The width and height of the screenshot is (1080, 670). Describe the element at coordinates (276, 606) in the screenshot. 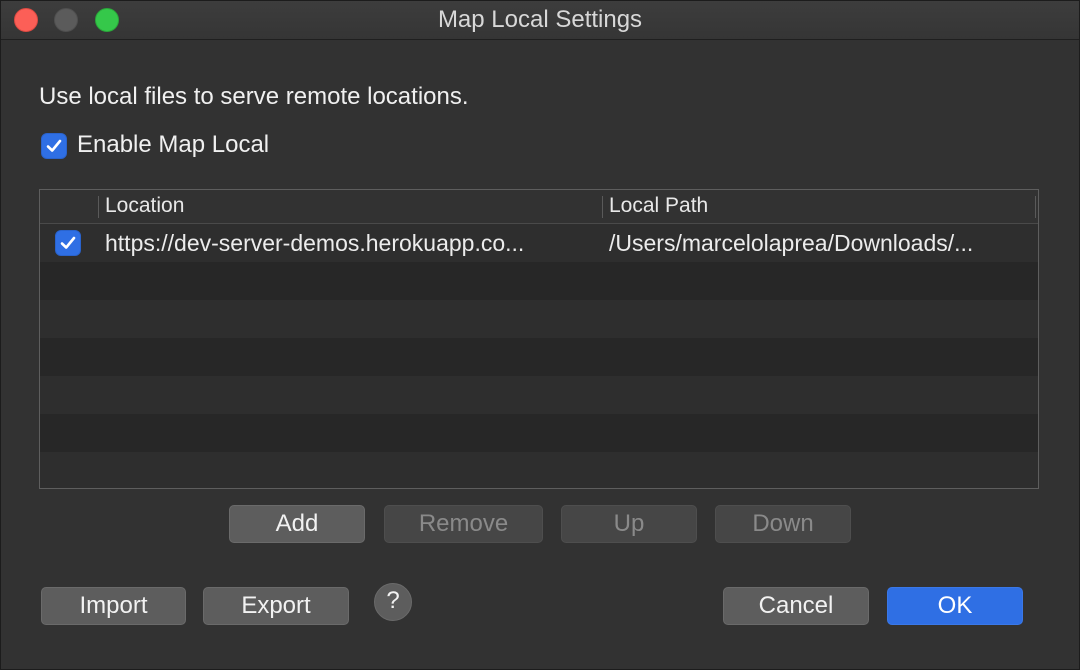

I see `export-button: Export` at that location.